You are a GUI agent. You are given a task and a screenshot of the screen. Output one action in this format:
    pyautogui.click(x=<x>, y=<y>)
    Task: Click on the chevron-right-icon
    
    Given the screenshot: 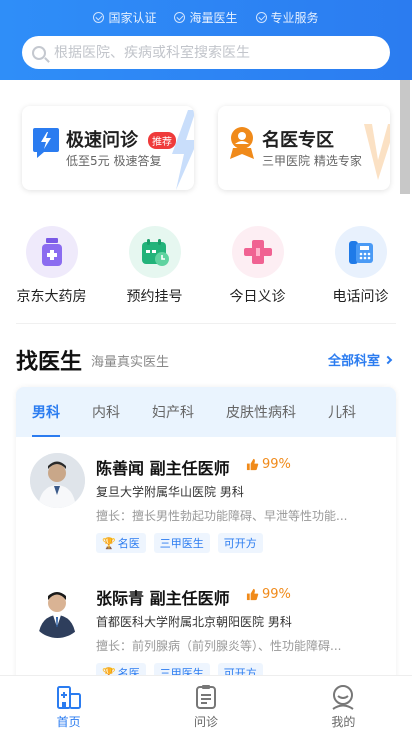 What is the action you would take?
    pyautogui.click(x=388, y=359)
    